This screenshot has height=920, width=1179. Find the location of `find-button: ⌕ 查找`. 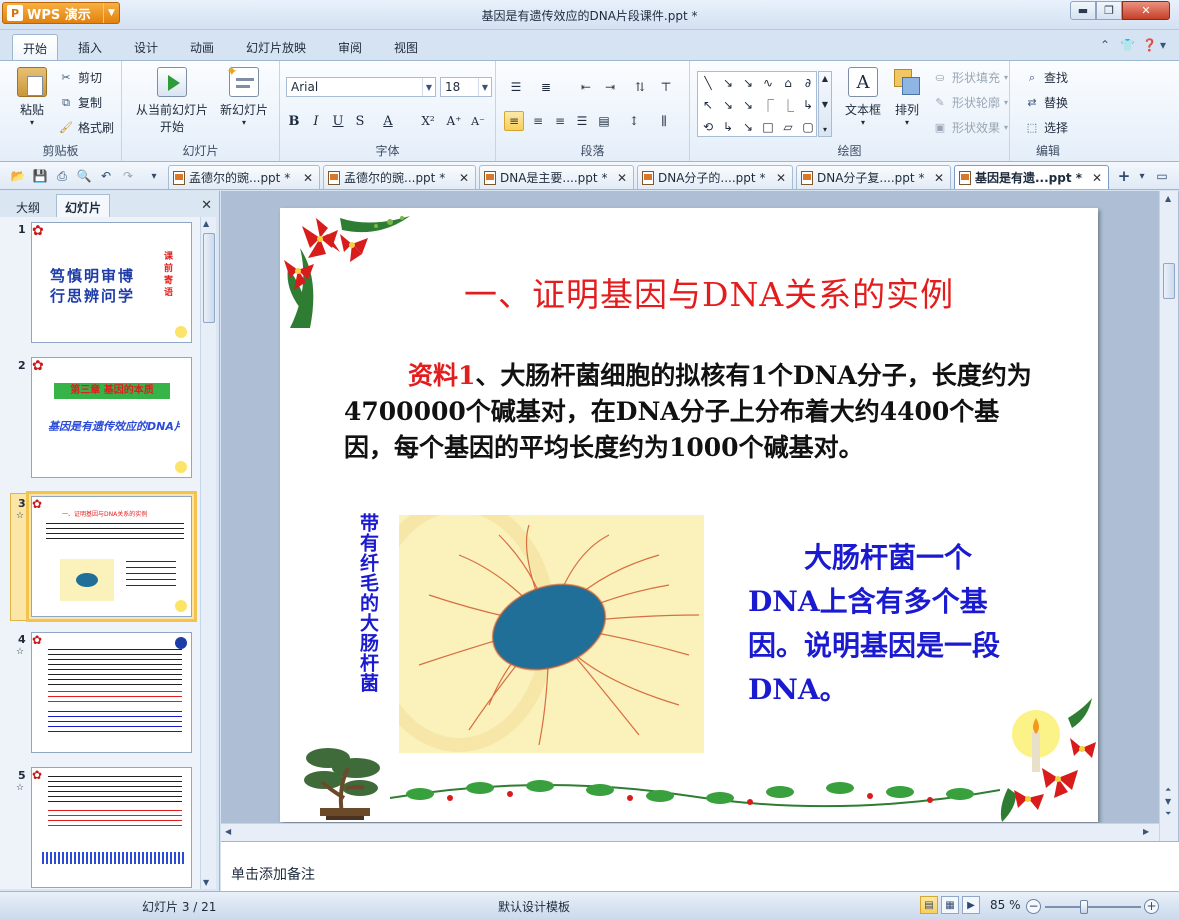

find-button: ⌕ 查找 is located at coordinates (1046, 77).